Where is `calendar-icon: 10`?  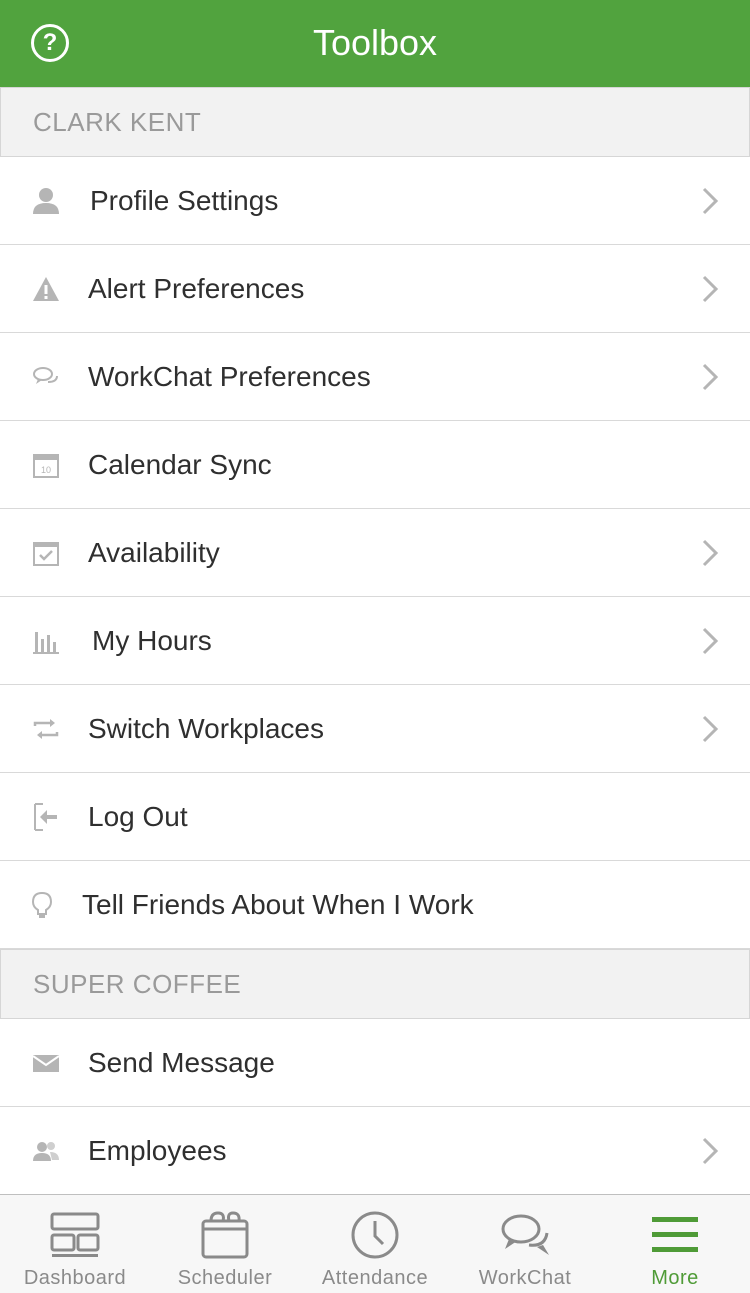 calendar-icon: 10 is located at coordinates (46, 465).